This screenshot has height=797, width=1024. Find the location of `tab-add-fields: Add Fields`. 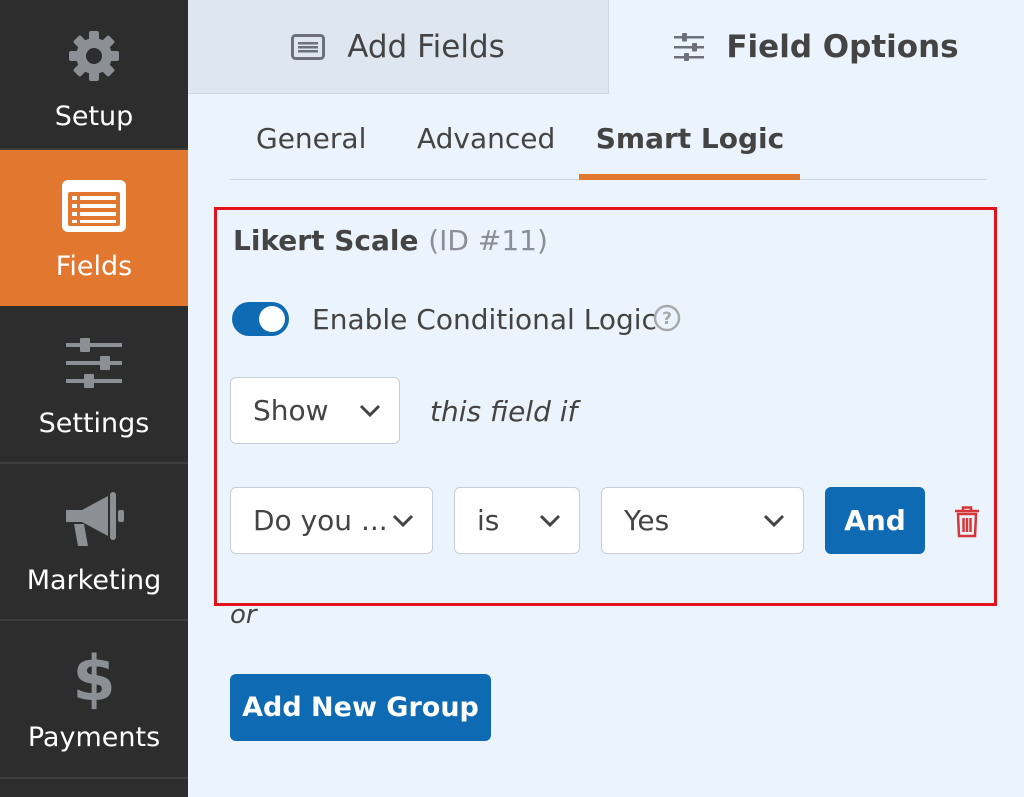

tab-add-fields: Add Fields is located at coordinates (398, 47).